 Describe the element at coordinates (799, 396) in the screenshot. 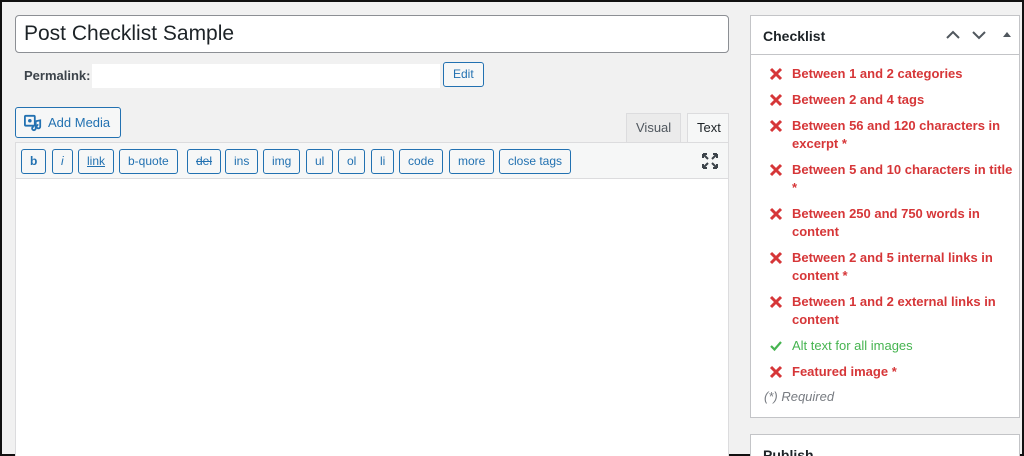

I see `required-note: (*) Required` at that location.